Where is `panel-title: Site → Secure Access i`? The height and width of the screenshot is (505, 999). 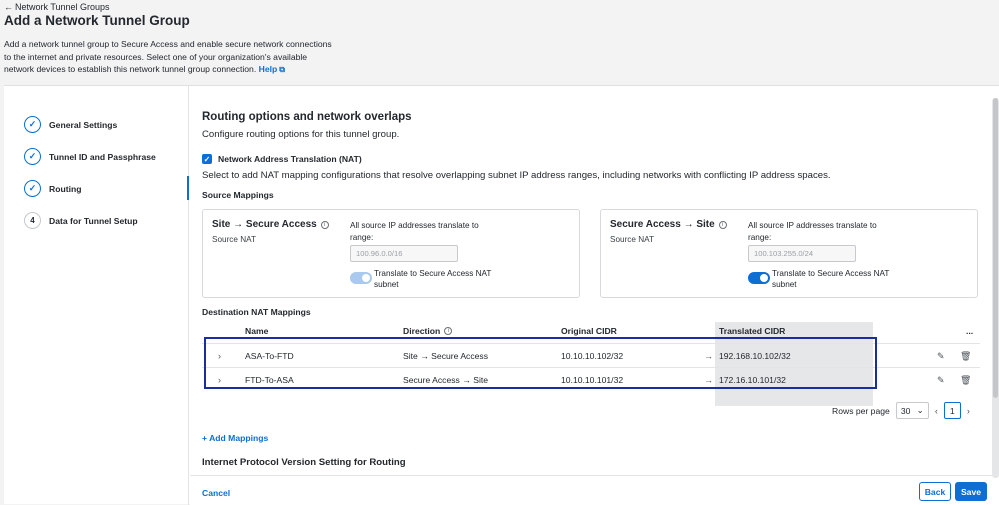
panel-title: Site → Secure Access i is located at coordinates (270, 224).